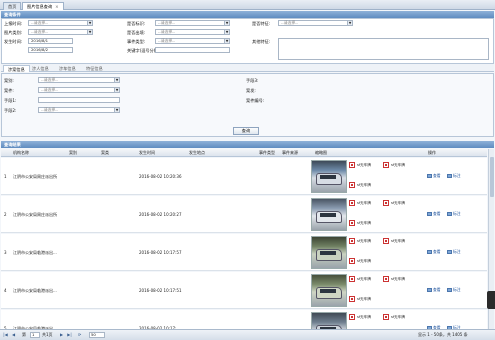 This screenshot has height=340, width=495. What do you see at coordinates (73, 152) in the screenshot?
I see `col-case-type: 案别` at bounding box center [73, 152].